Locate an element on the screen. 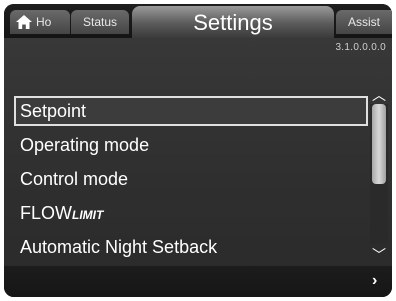  menu-item-label: Automatic Night Setback is located at coordinates (119, 247).